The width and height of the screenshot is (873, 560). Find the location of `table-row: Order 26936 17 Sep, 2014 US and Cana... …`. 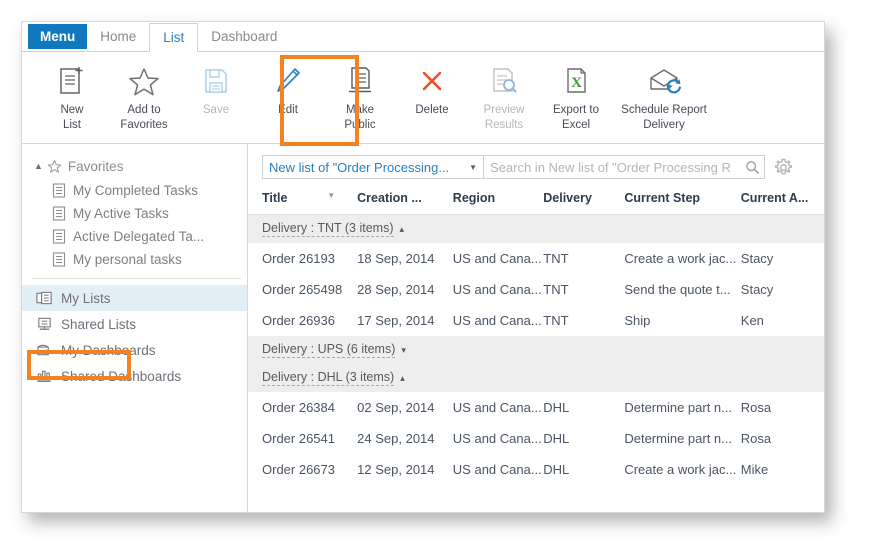

table-row: Order 26936 17 Sep, 2014 US and Cana... … is located at coordinates (536, 320).